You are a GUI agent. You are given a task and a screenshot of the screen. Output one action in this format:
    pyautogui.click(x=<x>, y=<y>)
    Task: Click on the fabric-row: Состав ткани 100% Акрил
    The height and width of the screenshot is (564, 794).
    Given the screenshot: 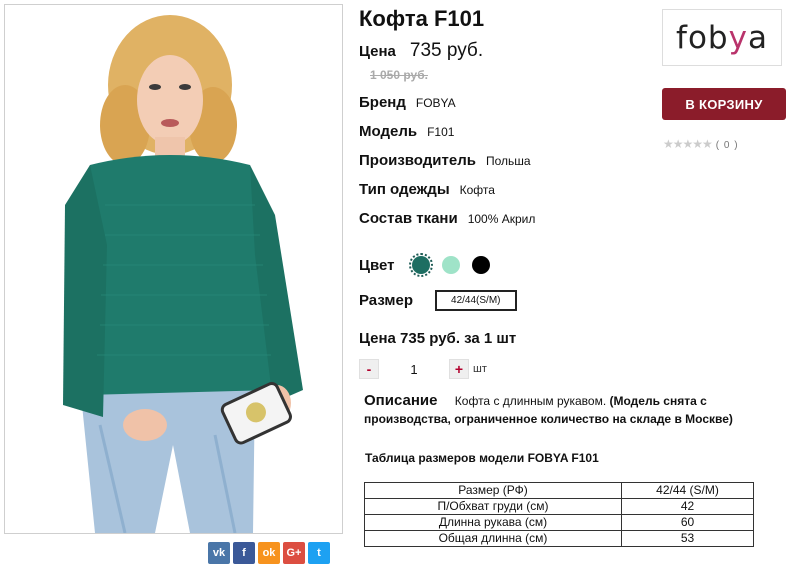 What is the action you would take?
    pyautogui.click(x=447, y=218)
    